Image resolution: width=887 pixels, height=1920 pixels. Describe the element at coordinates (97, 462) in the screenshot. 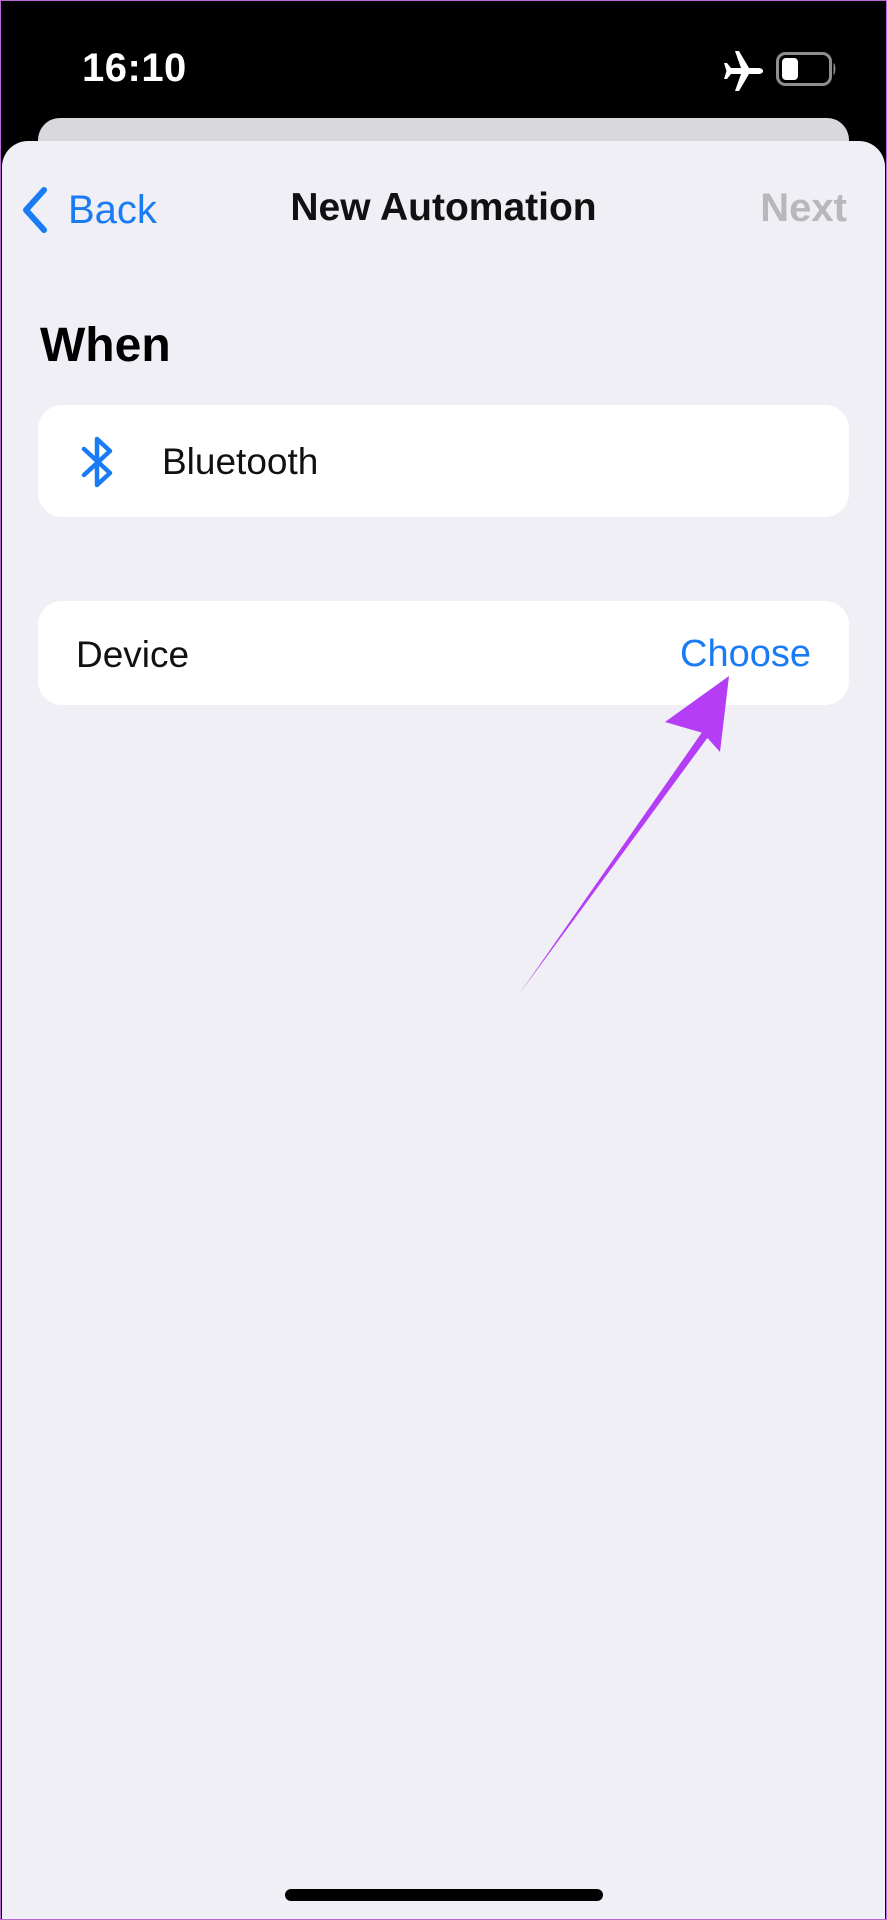

I see `bluetooth-icon` at that location.